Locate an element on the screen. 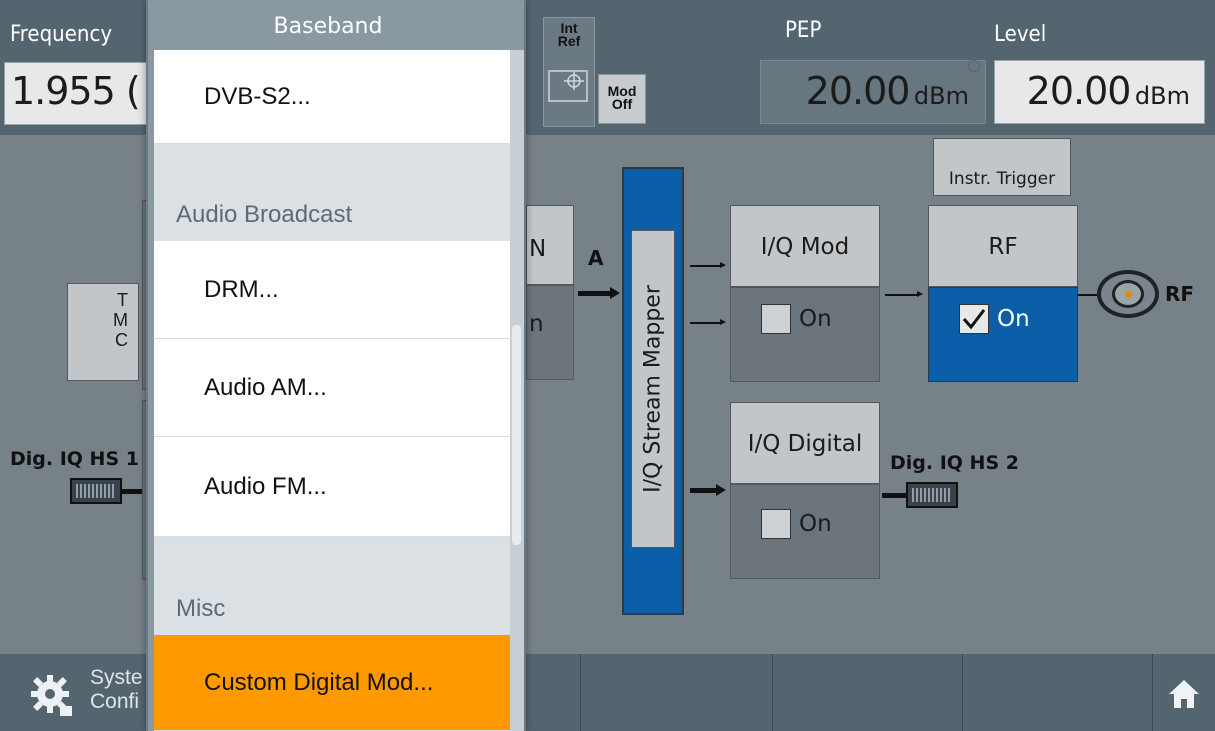  path-a-label: A is located at coordinates (596, 258).